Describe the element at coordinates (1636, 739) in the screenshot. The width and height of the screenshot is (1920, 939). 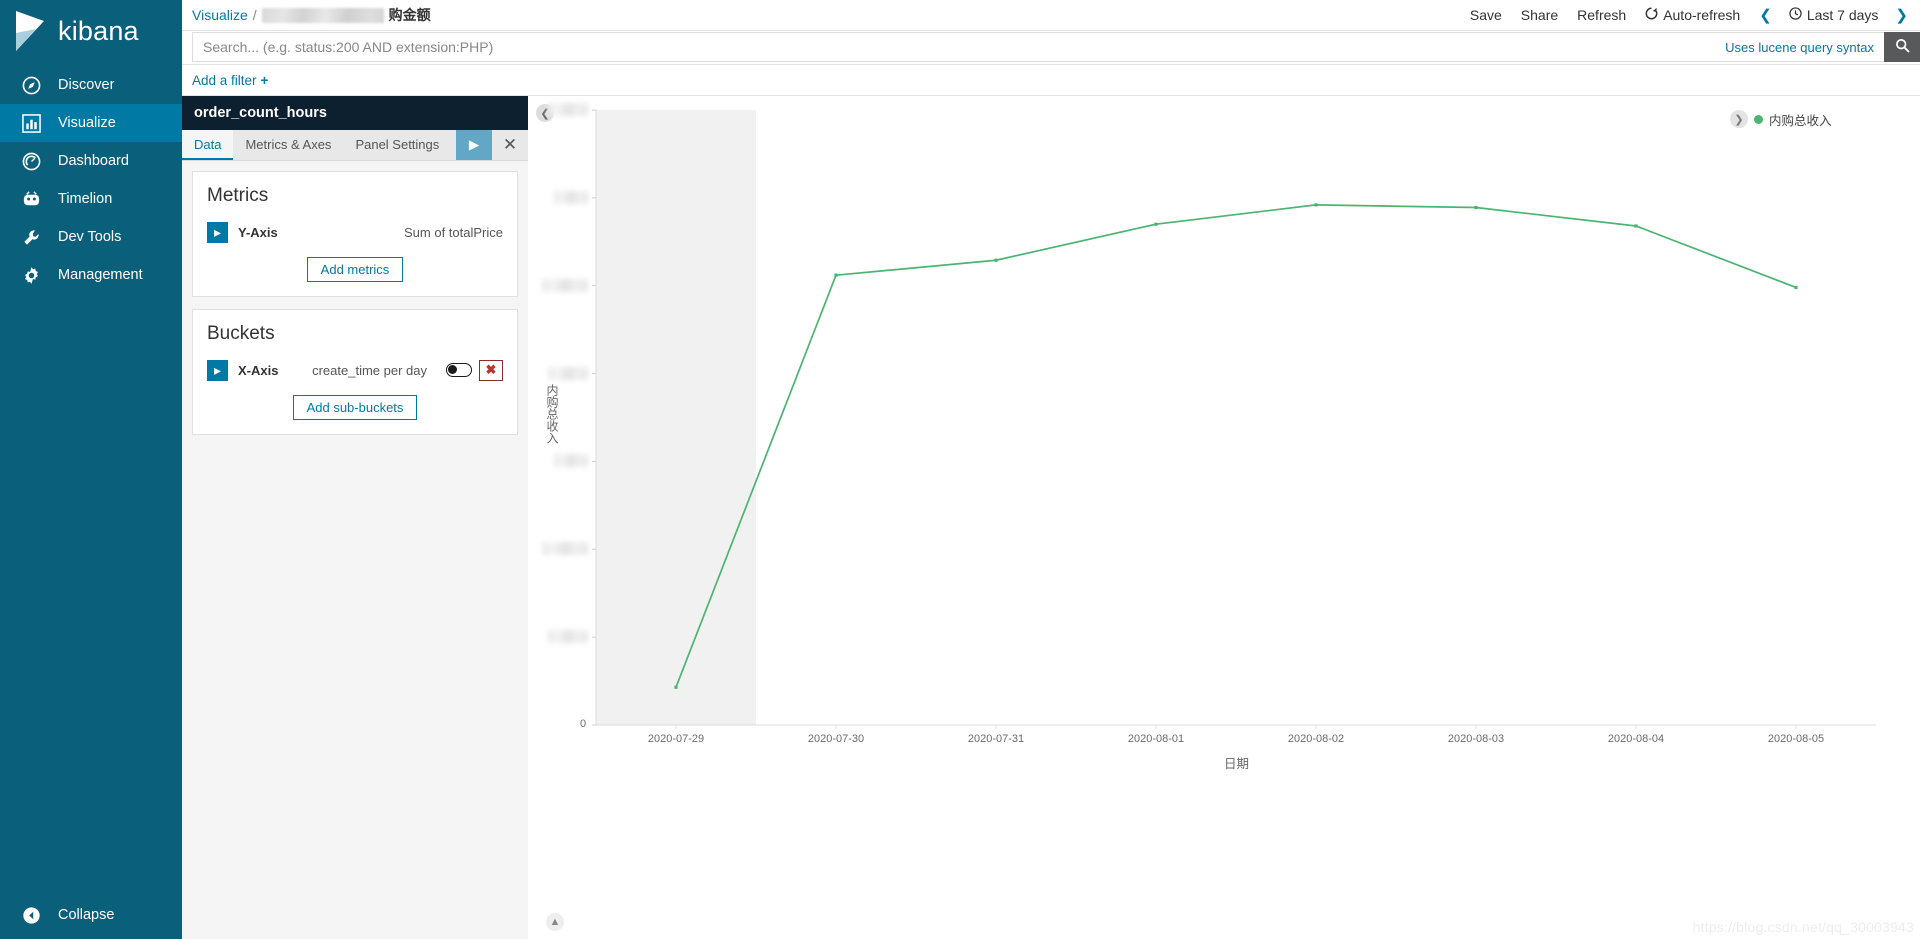
I see `x-tick-label: 2020-08-04` at that location.